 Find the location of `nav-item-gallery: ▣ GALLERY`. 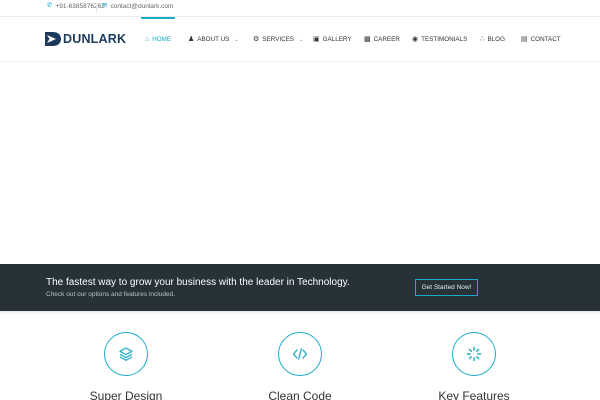

nav-item-gallery: ▣ GALLERY is located at coordinates (332, 39).